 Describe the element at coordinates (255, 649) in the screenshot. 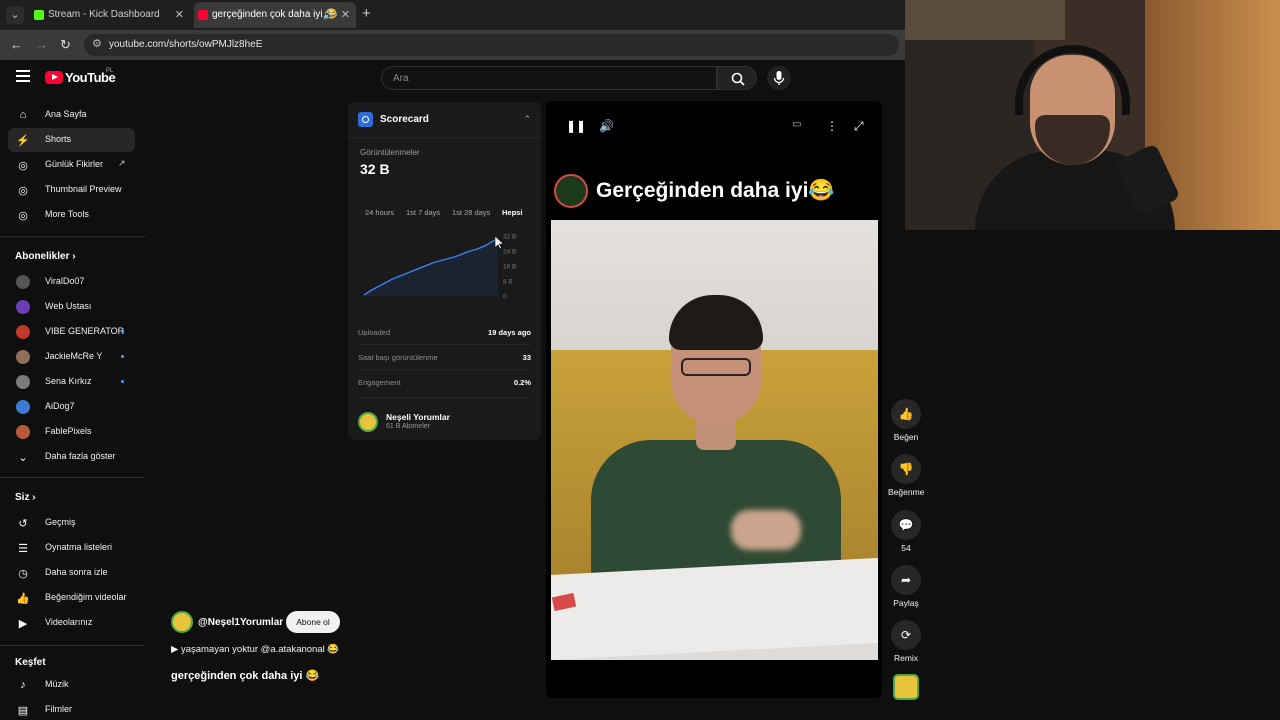

I see `short-music-line: ▶ yaşamayan yoktur @a.atakanonal 😂` at that location.